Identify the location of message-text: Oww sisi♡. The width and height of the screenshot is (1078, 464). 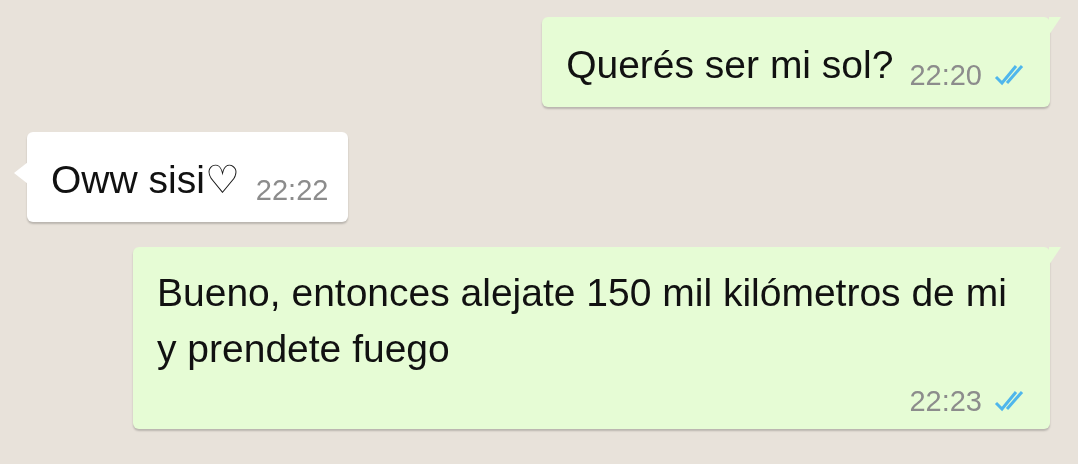
(145, 180).